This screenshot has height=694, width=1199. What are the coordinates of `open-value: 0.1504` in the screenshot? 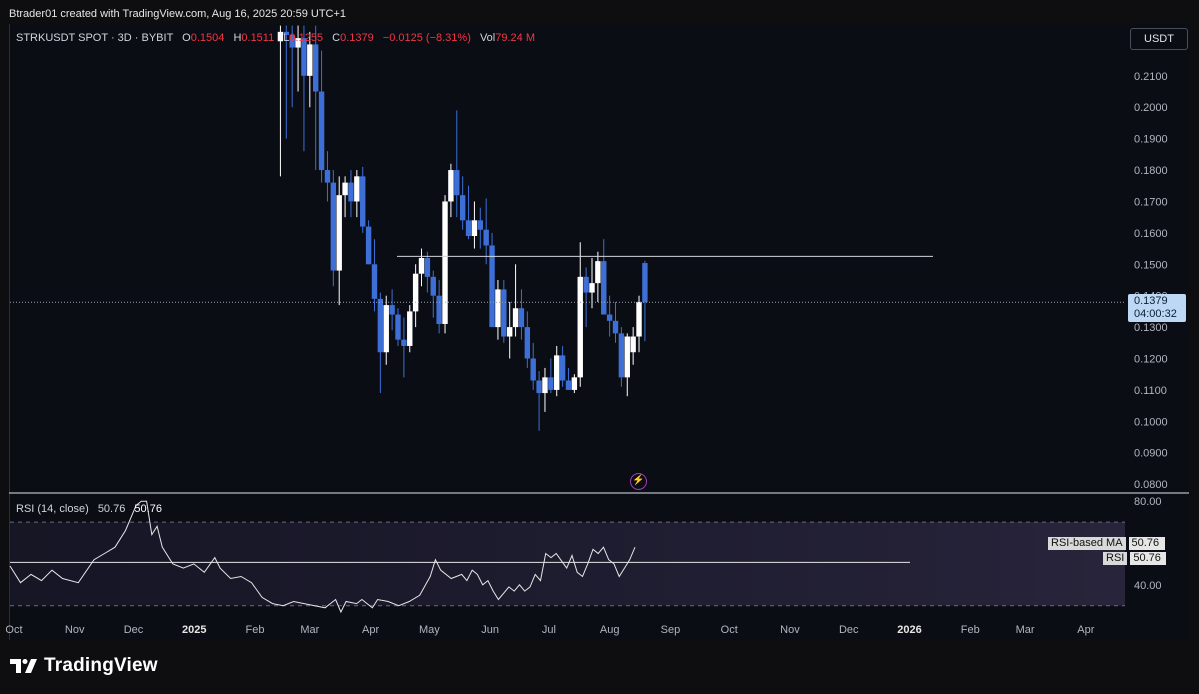 It's located at (207, 38).